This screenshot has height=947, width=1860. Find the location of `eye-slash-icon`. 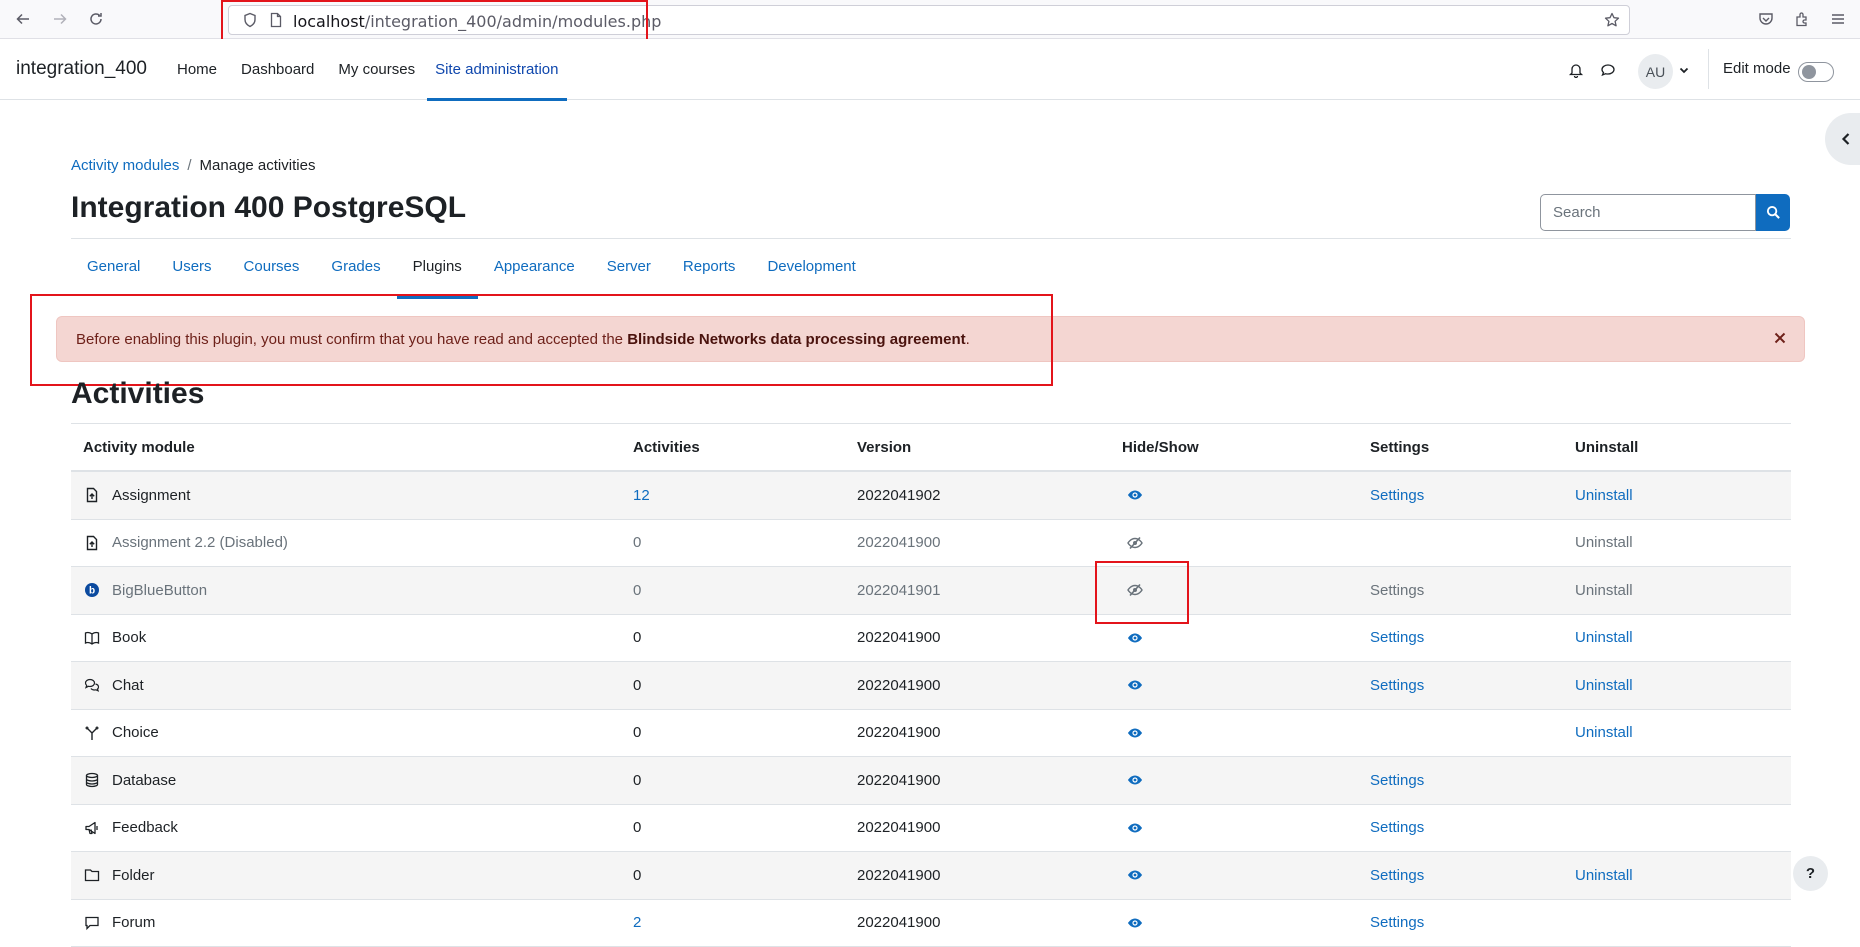

eye-slash-icon is located at coordinates (1132, 543).